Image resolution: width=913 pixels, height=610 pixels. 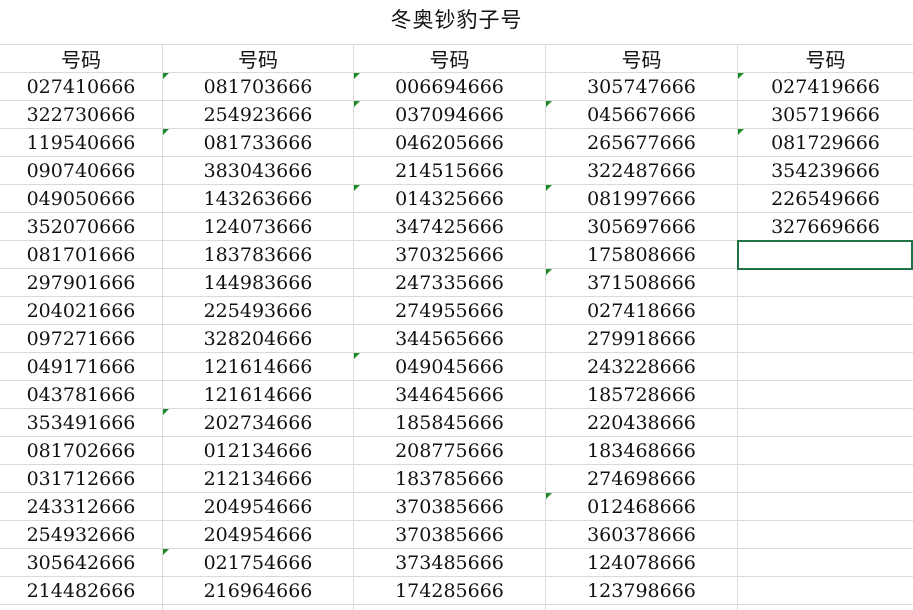 I want to click on table-cell: 214515666, so click(x=449, y=171).